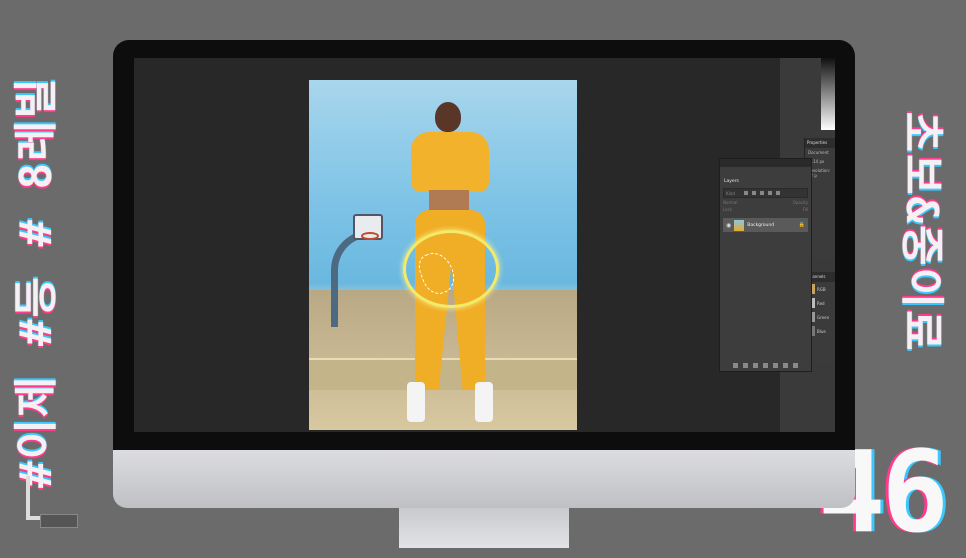 The height and width of the screenshot is (558, 966). What do you see at coordinates (728, 225) in the screenshot?
I see `eye-icon: ◉` at bounding box center [728, 225].